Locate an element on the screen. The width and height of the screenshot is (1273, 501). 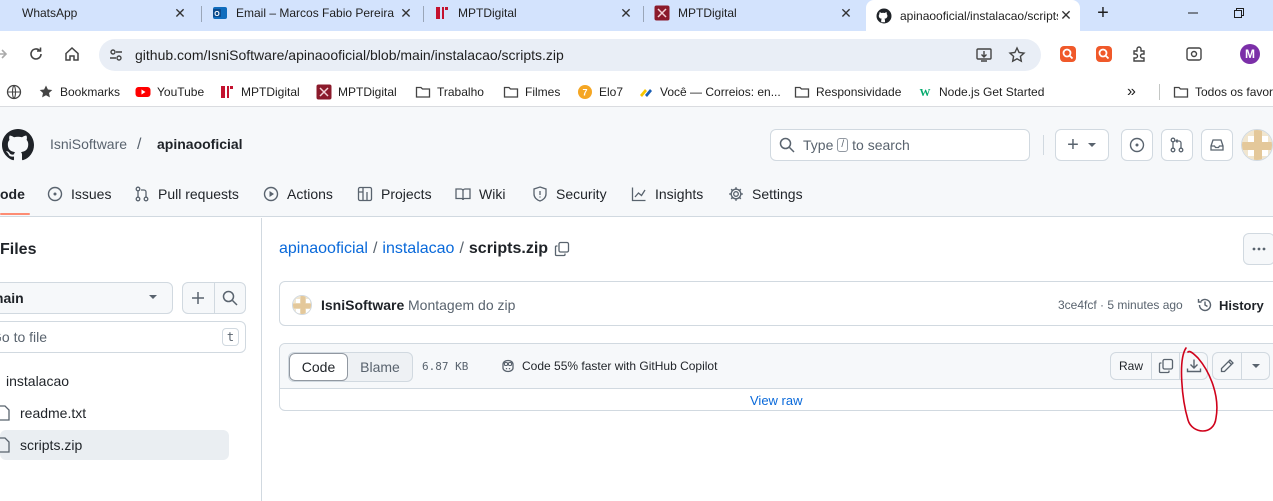
restore-button is located at coordinates (1239, 13).